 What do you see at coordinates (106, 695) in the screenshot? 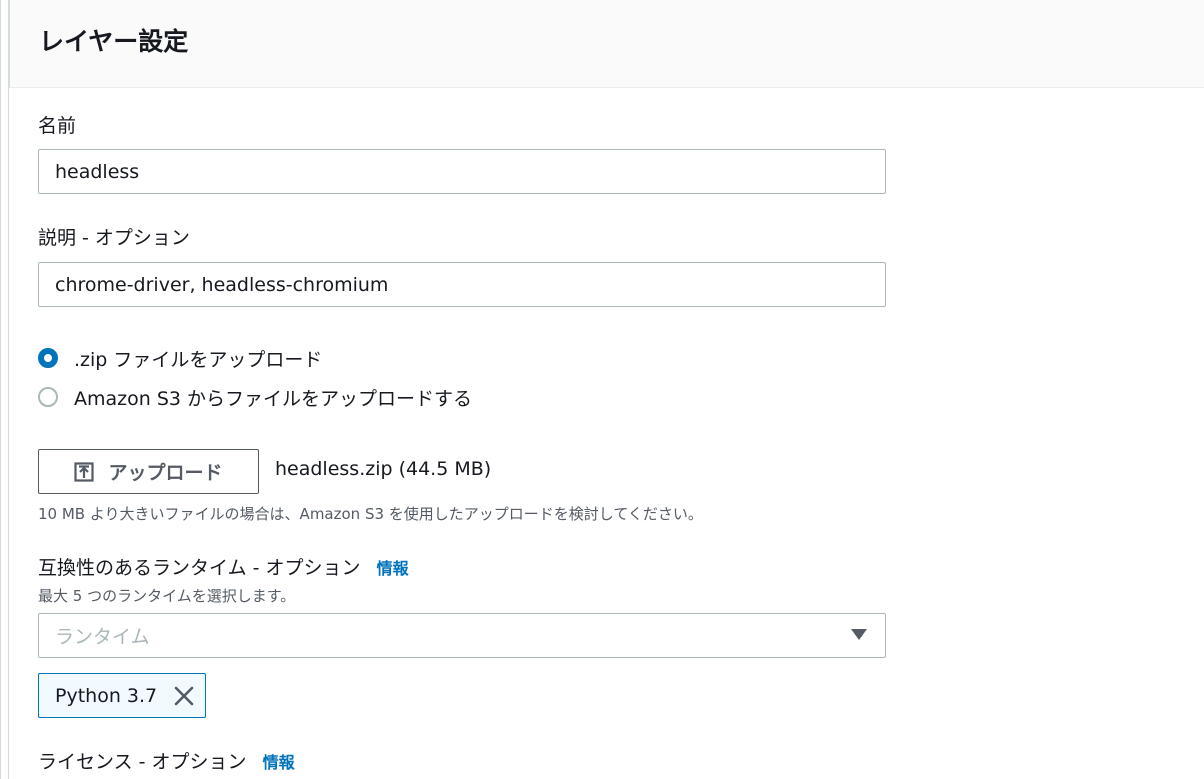
I see `selected-runtime-label: Python 3.7` at bounding box center [106, 695].